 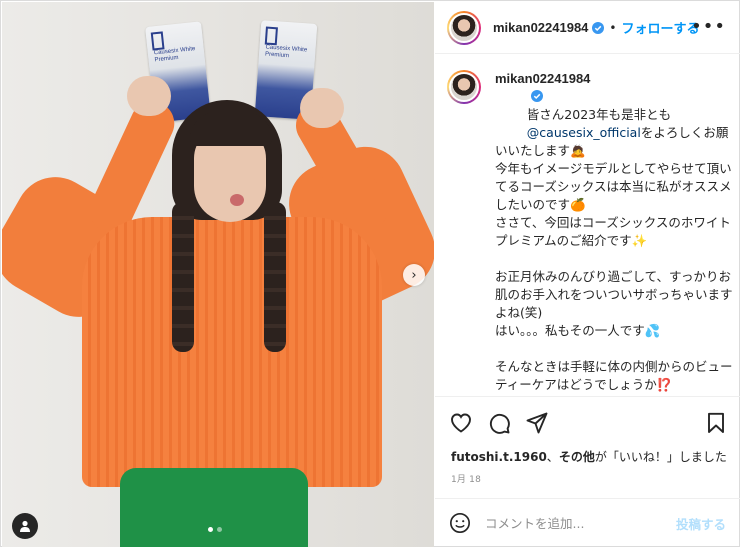 I want to click on heart-icon, so click(x=461, y=423).